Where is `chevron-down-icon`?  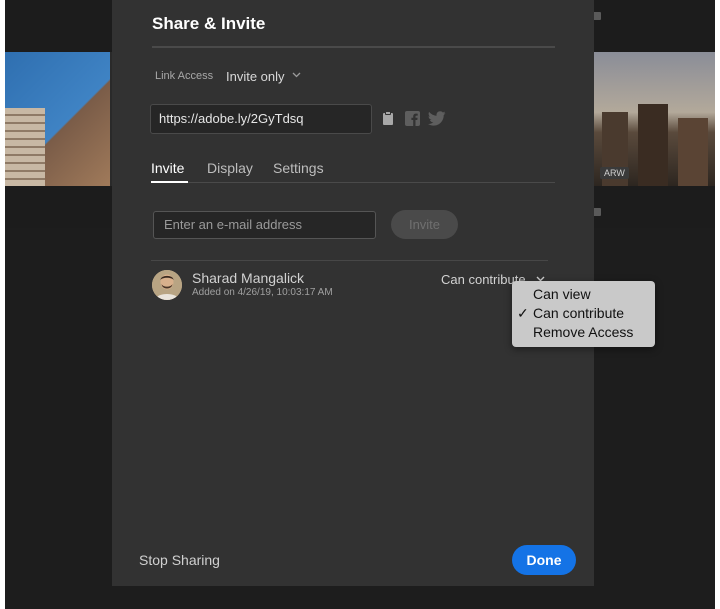
chevron-down-icon is located at coordinates (296, 75).